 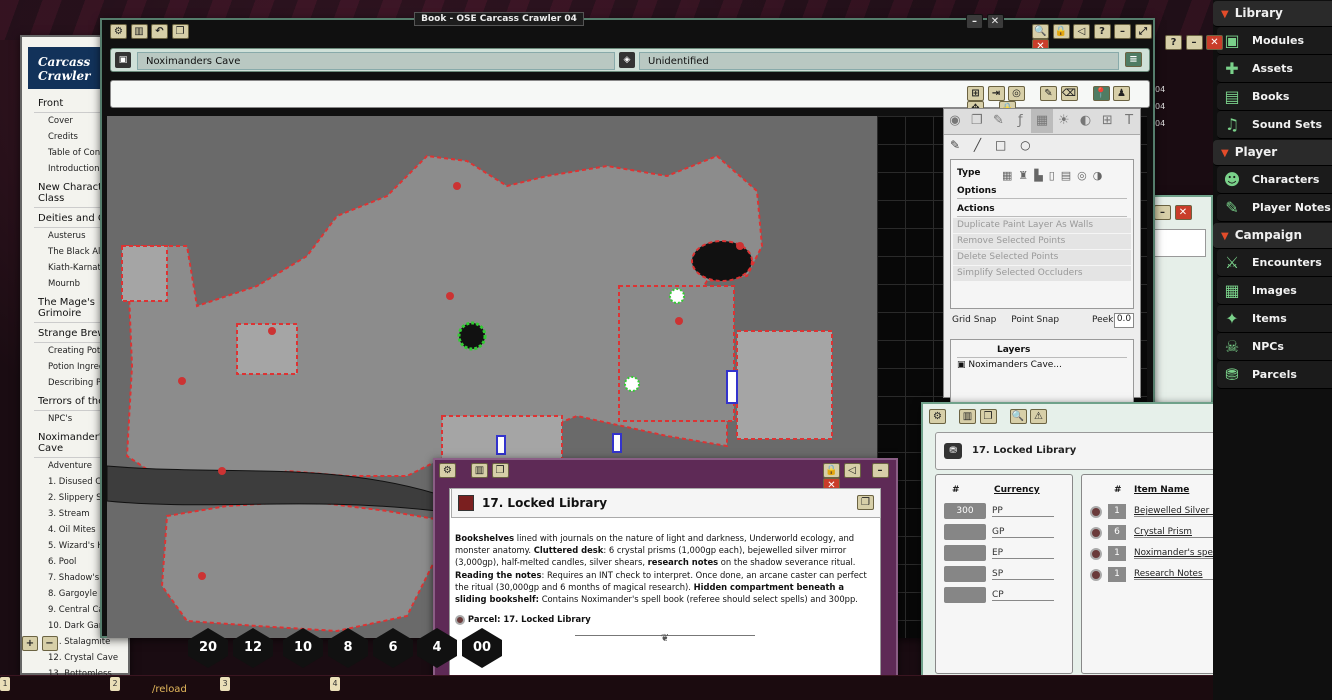 I want to click on action-remove-points: Remove Selected Points, so click(x=1042, y=241).